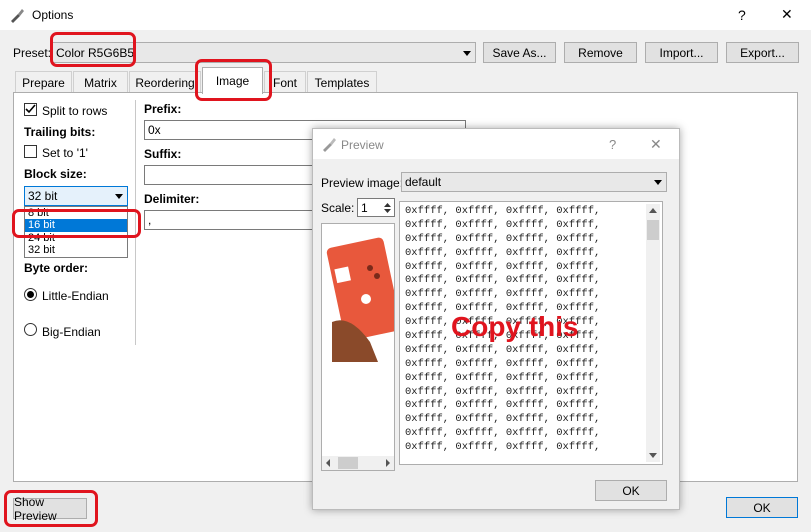  What do you see at coordinates (30, 294) in the screenshot?
I see `little-endian-radio` at bounding box center [30, 294].